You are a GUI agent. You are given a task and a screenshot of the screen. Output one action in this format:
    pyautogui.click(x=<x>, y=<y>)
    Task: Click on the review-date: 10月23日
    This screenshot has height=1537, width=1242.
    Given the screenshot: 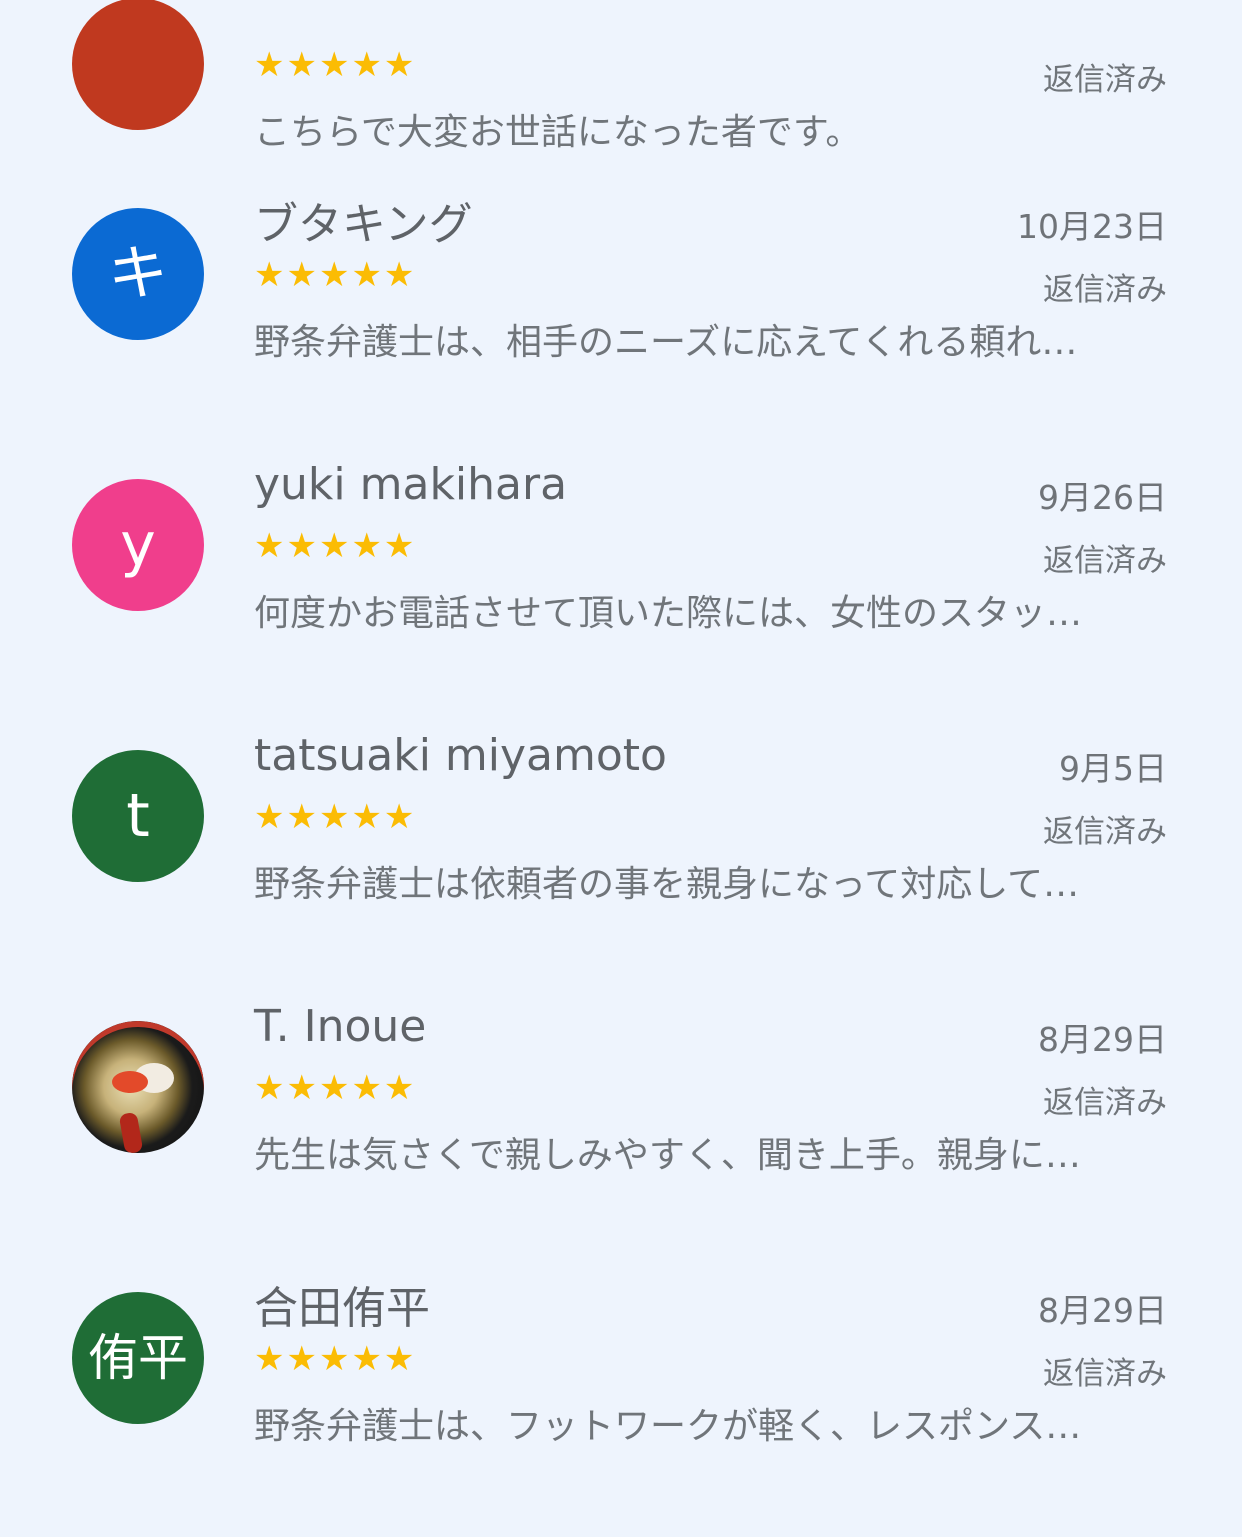 What is the action you would take?
    pyautogui.click(x=1092, y=226)
    